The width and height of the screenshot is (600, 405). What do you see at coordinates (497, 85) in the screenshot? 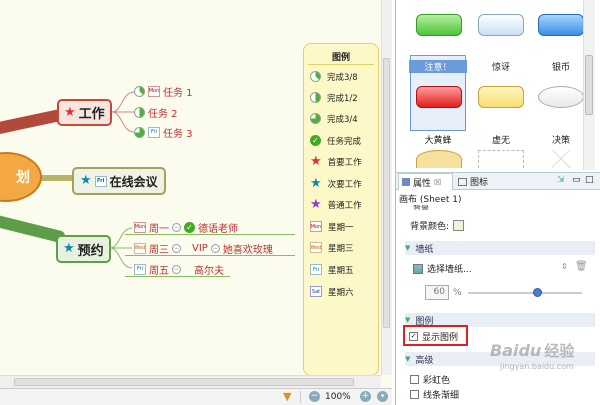
I see `style-gallery: 注意！ 惊讶 银币 大黄蜂 虚无 决策` at bounding box center [497, 85].